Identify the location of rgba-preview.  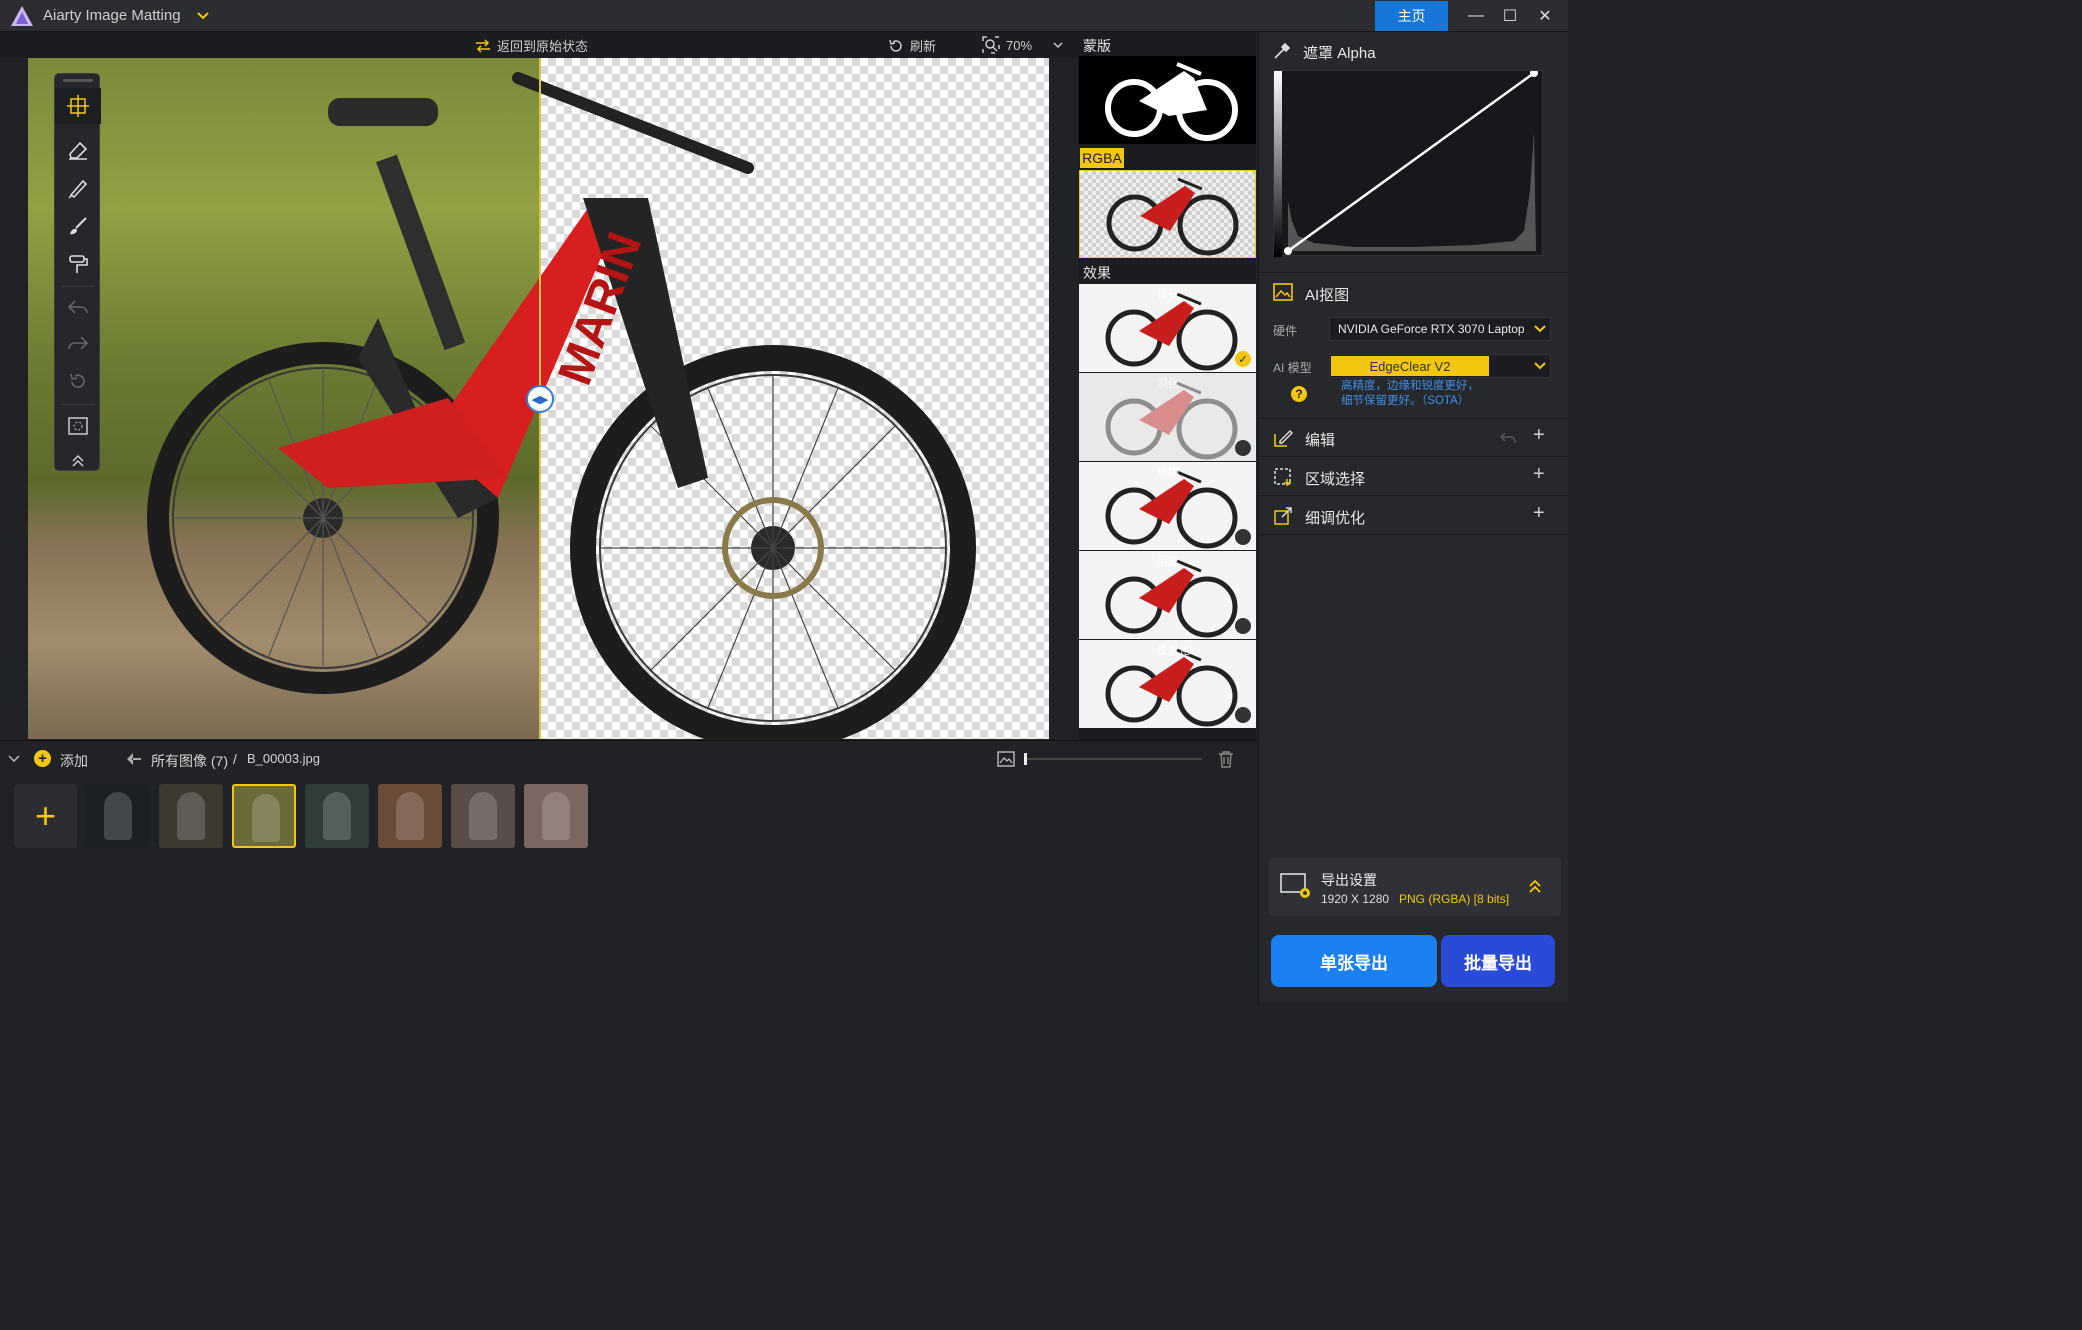
(1167, 214).